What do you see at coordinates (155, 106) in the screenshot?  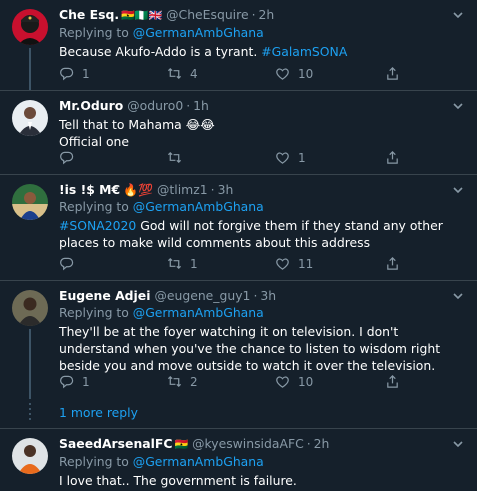 I see `author-handle: @oduro0` at bounding box center [155, 106].